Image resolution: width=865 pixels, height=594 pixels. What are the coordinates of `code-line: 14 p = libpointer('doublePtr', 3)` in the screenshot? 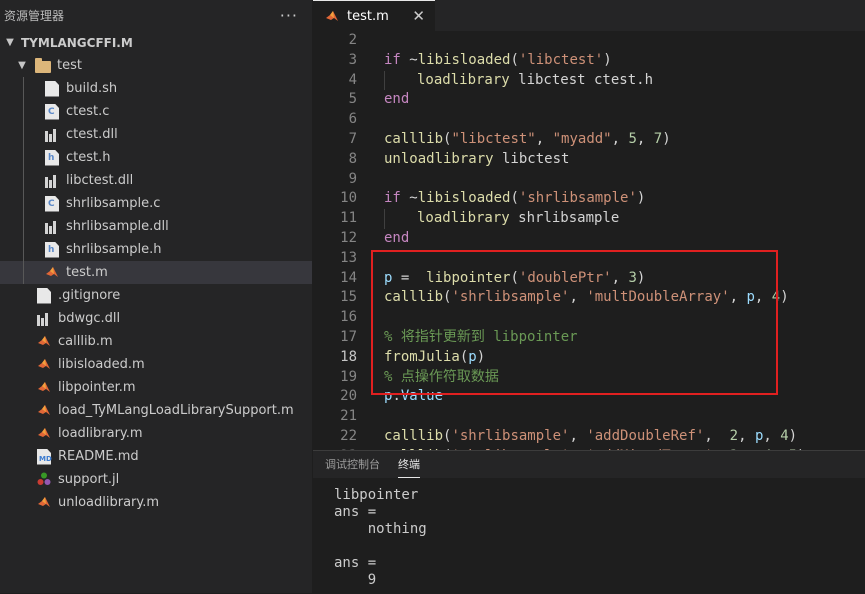 It's located at (589, 279).